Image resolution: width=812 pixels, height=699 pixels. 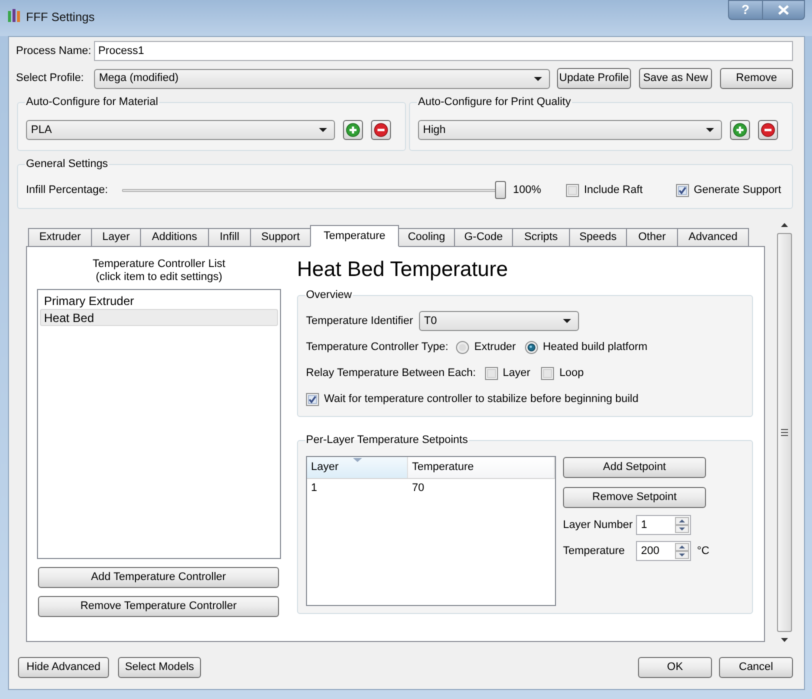 What do you see at coordinates (50, 78) in the screenshot?
I see `field-label: Select Profile:` at bounding box center [50, 78].